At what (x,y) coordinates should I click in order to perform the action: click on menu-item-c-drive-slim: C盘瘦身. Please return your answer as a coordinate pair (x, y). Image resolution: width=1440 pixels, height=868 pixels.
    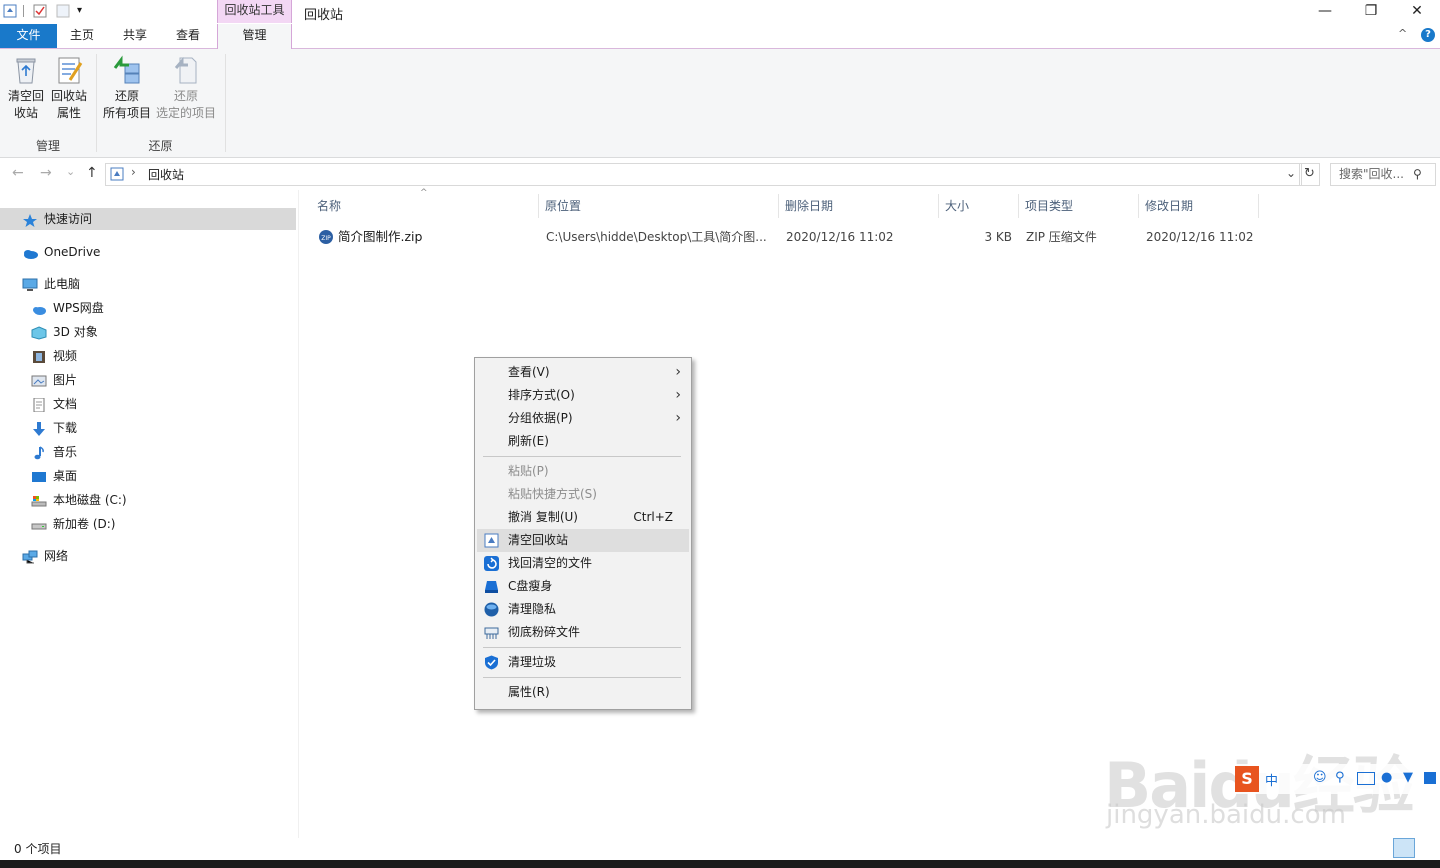
    Looking at the image, I should click on (583, 586).